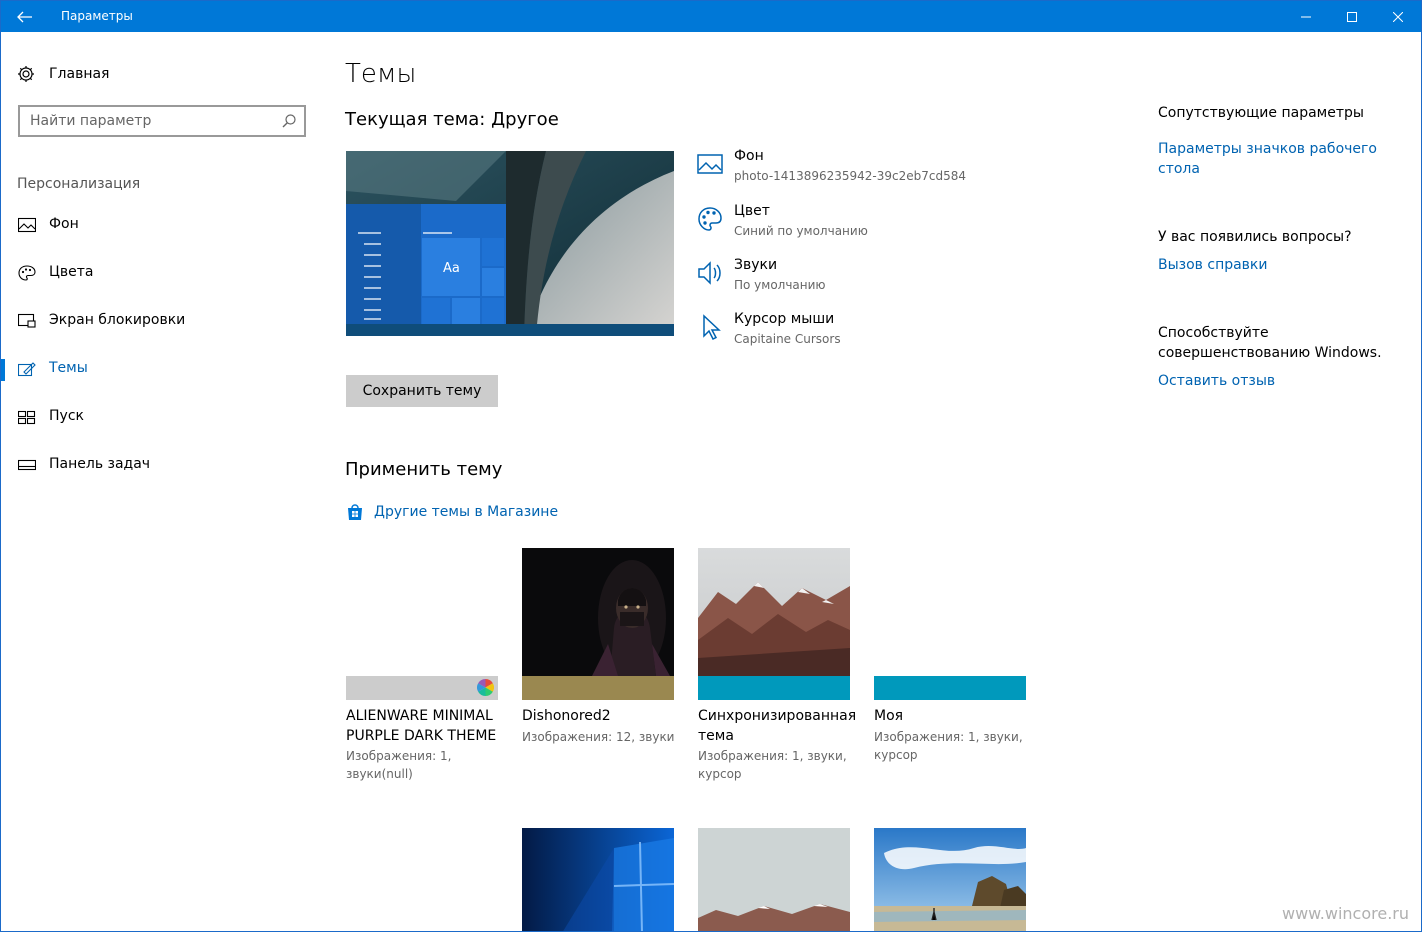  I want to click on theme-preview: Aa, so click(510, 243).